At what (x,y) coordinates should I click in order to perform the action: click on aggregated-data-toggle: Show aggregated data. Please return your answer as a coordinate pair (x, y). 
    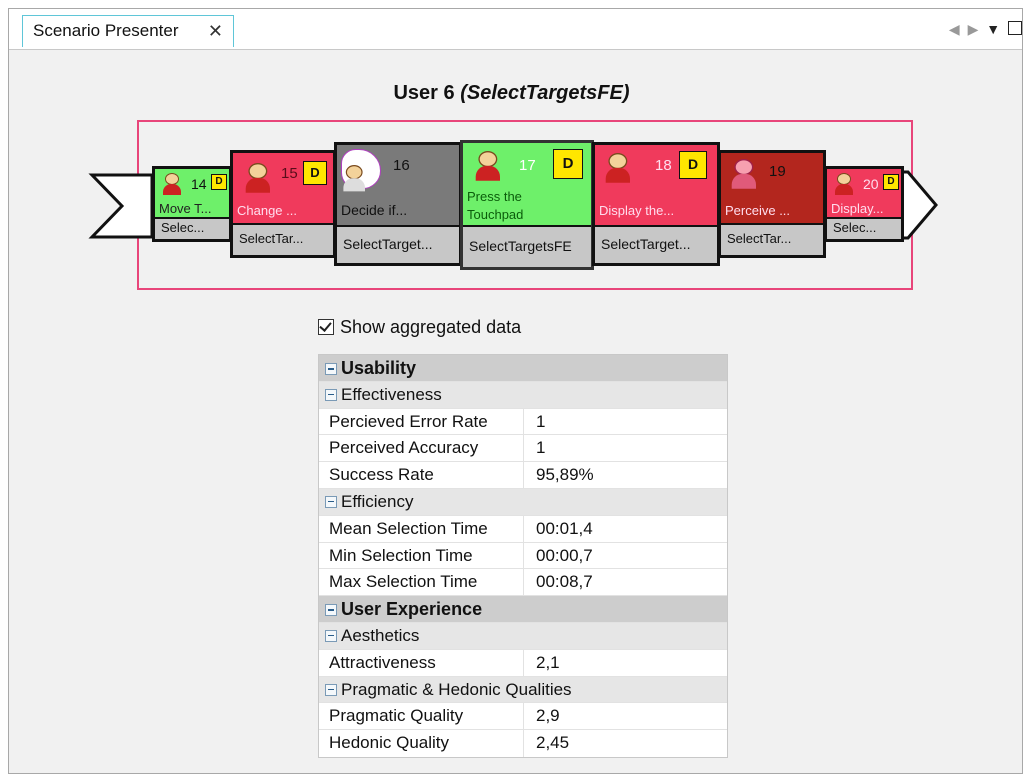
    Looking at the image, I should click on (419, 327).